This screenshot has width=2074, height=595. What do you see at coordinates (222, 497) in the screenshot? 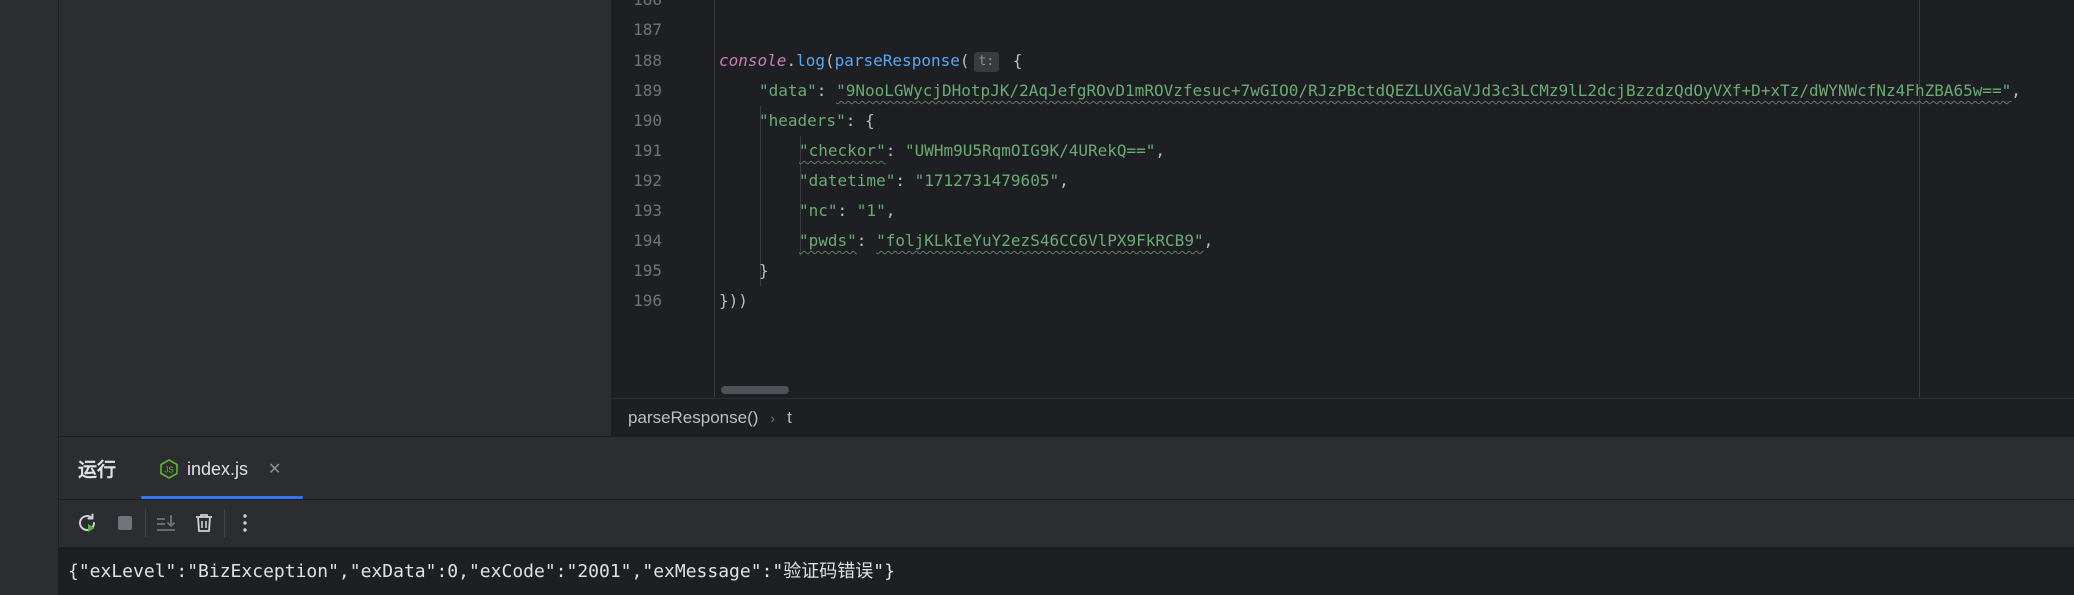
I see `active-tab-indicator` at bounding box center [222, 497].